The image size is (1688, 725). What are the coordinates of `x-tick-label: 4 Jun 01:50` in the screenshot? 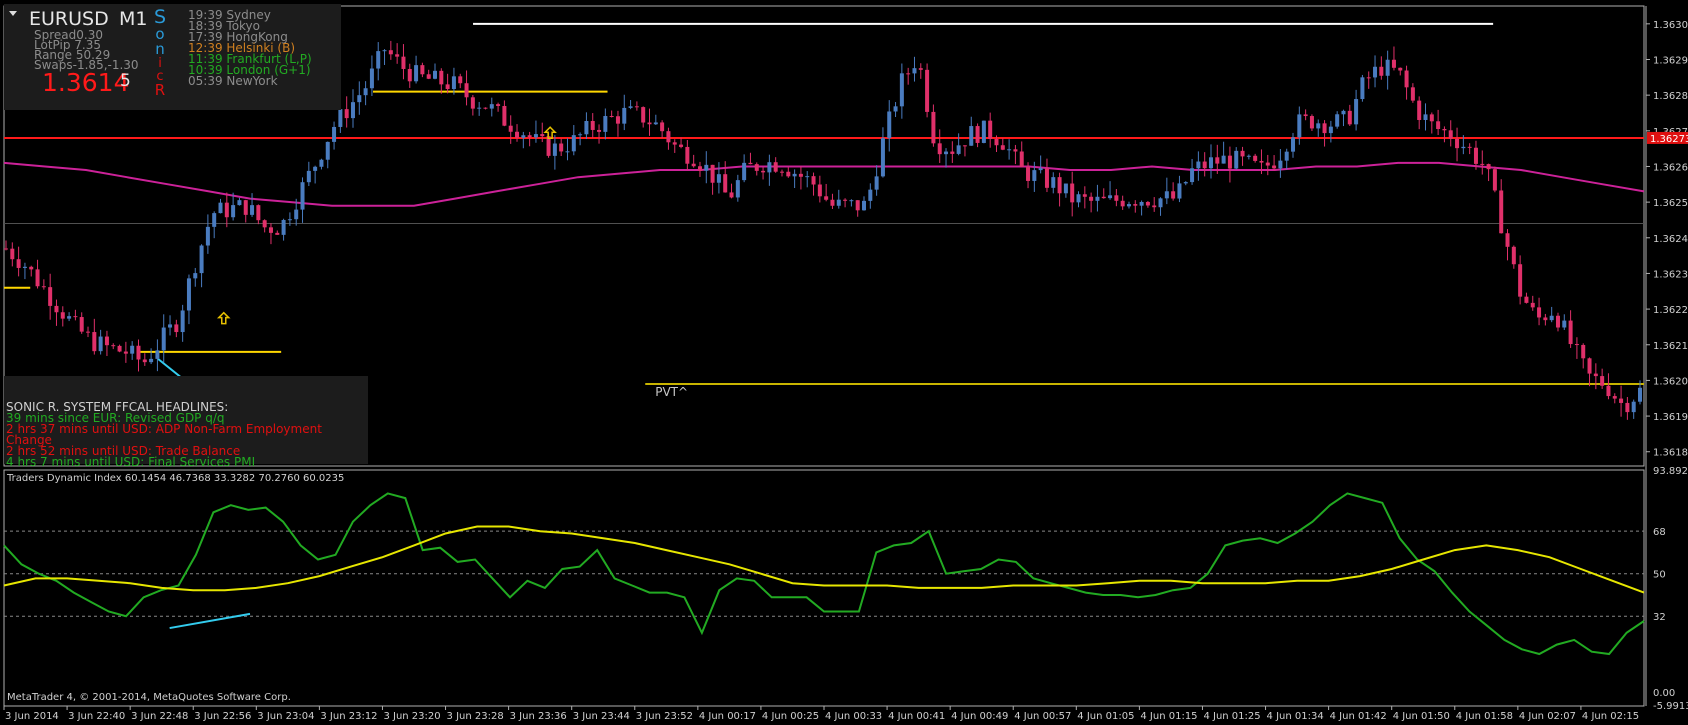 It's located at (1421, 716).